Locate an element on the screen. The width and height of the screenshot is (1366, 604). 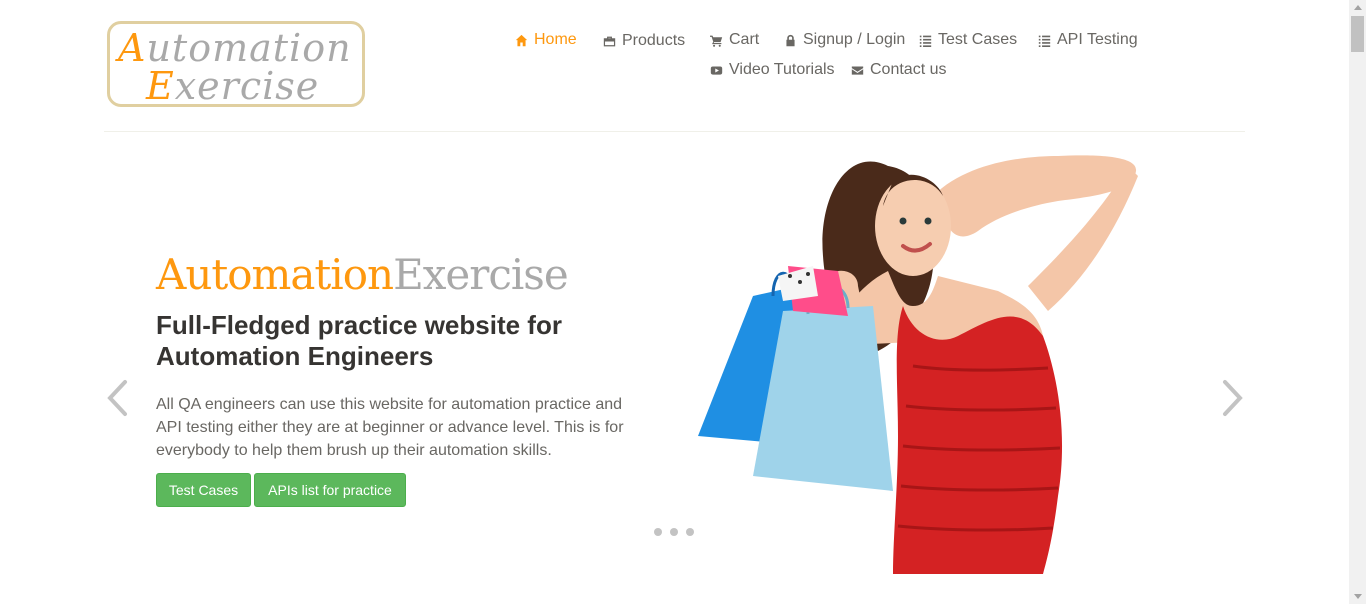
nav-home: Home is located at coordinates (545, 40).